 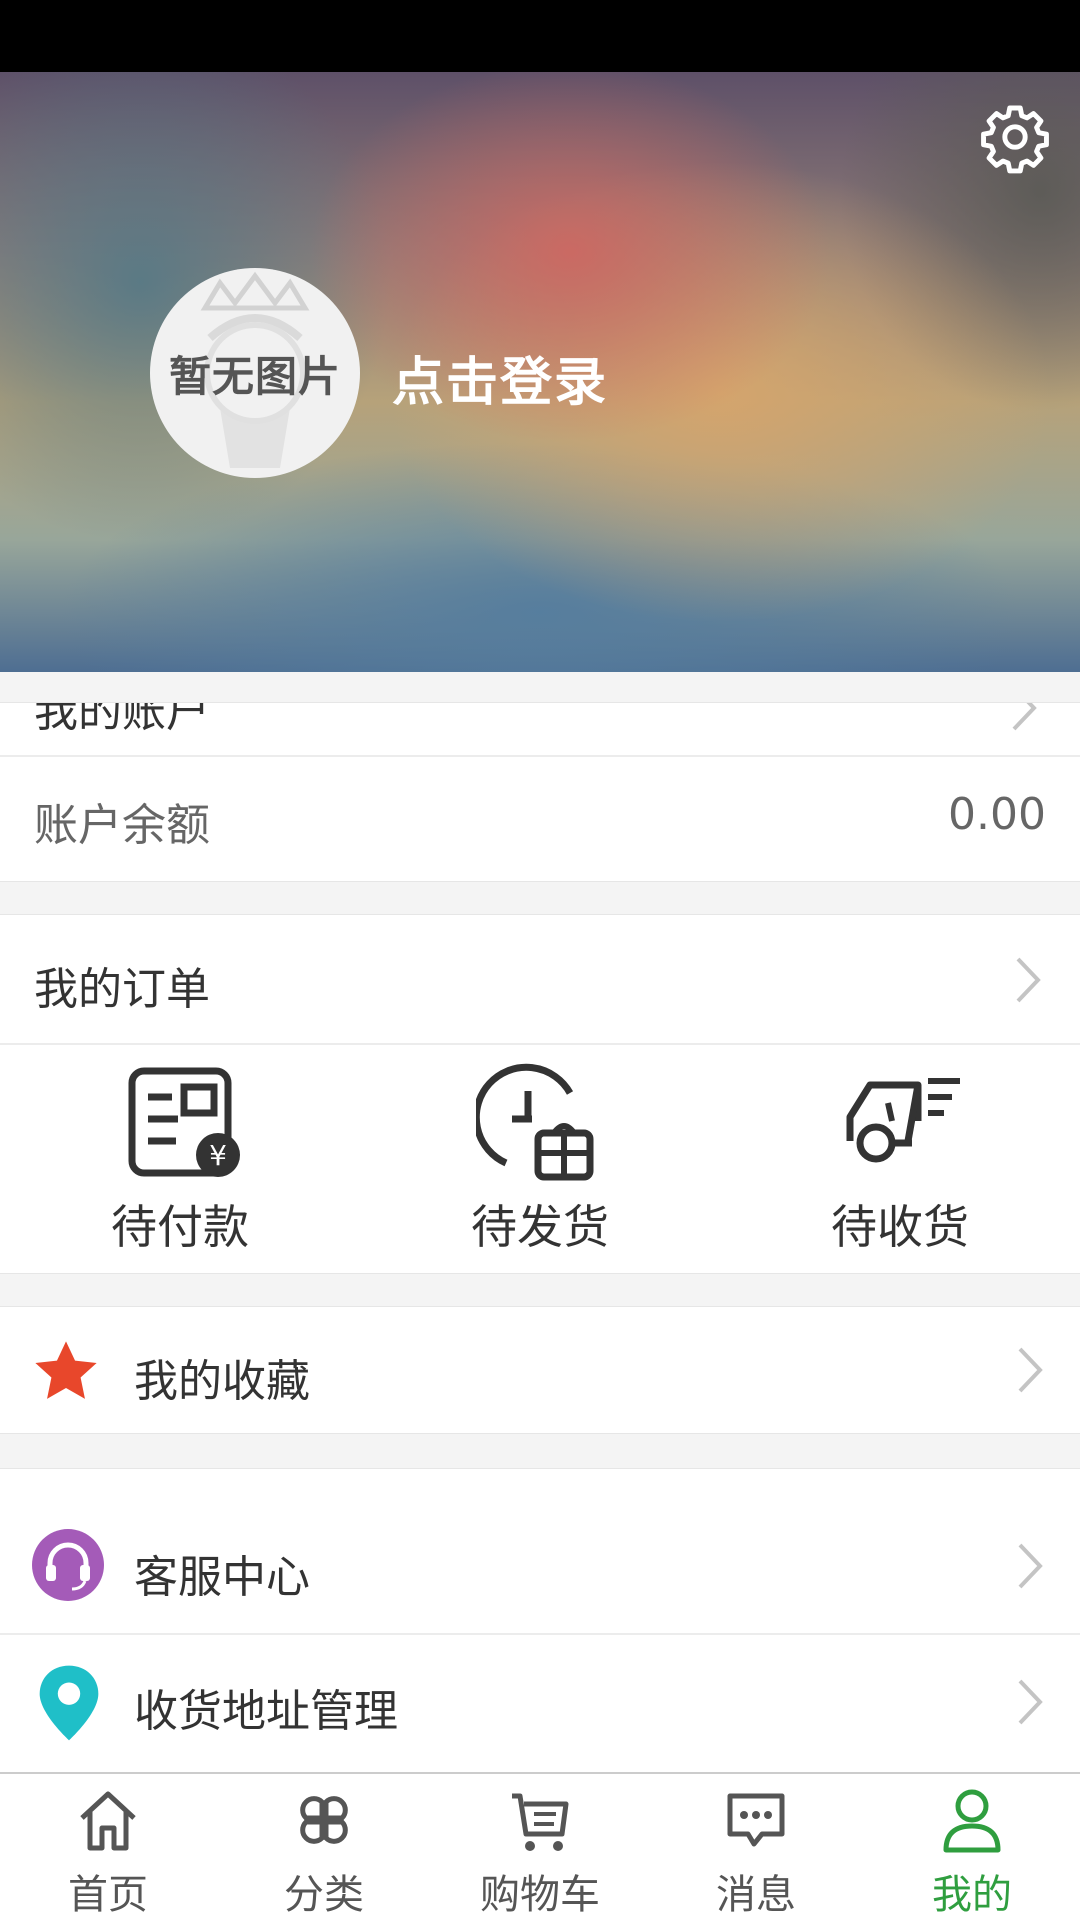 I want to click on order-status-pending-payment: ¥ 待付款, so click(x=180, y=1159).